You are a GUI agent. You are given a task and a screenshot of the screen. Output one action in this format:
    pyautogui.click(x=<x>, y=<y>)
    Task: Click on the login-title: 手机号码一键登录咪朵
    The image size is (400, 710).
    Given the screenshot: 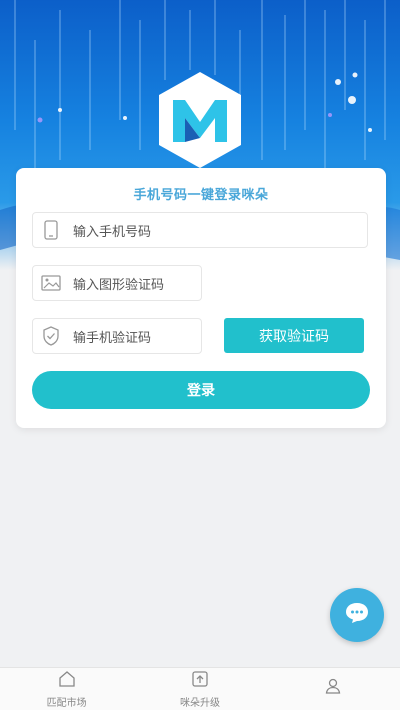 What is the action you would take?
    pyautogui.click(x=201, y=195)
    